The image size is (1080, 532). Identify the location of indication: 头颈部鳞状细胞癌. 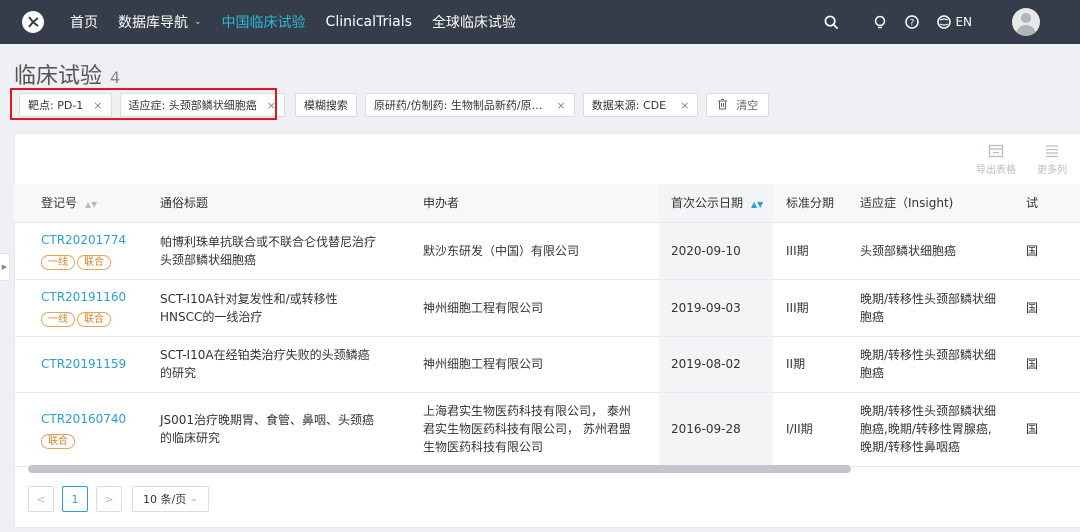
(931, 251).